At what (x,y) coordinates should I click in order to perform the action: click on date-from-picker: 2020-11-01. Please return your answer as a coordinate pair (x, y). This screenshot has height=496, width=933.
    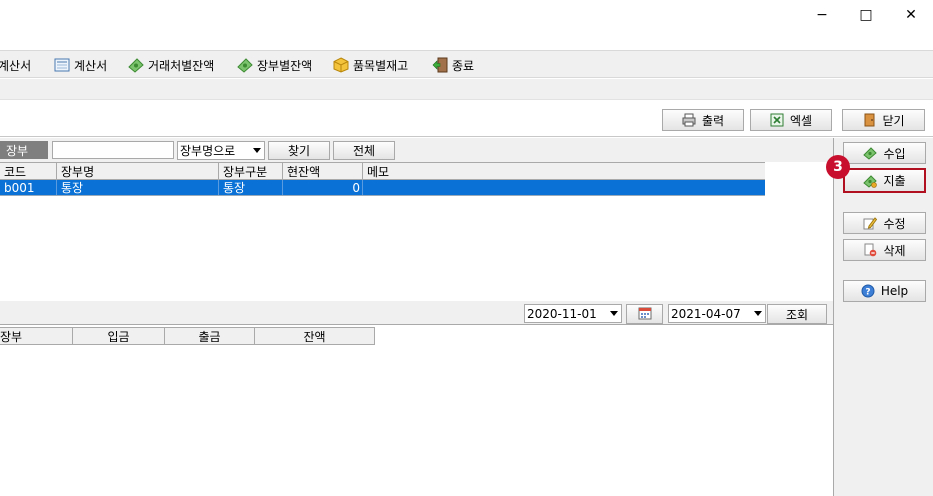
    Looking at the image, I should click on (573, 313).